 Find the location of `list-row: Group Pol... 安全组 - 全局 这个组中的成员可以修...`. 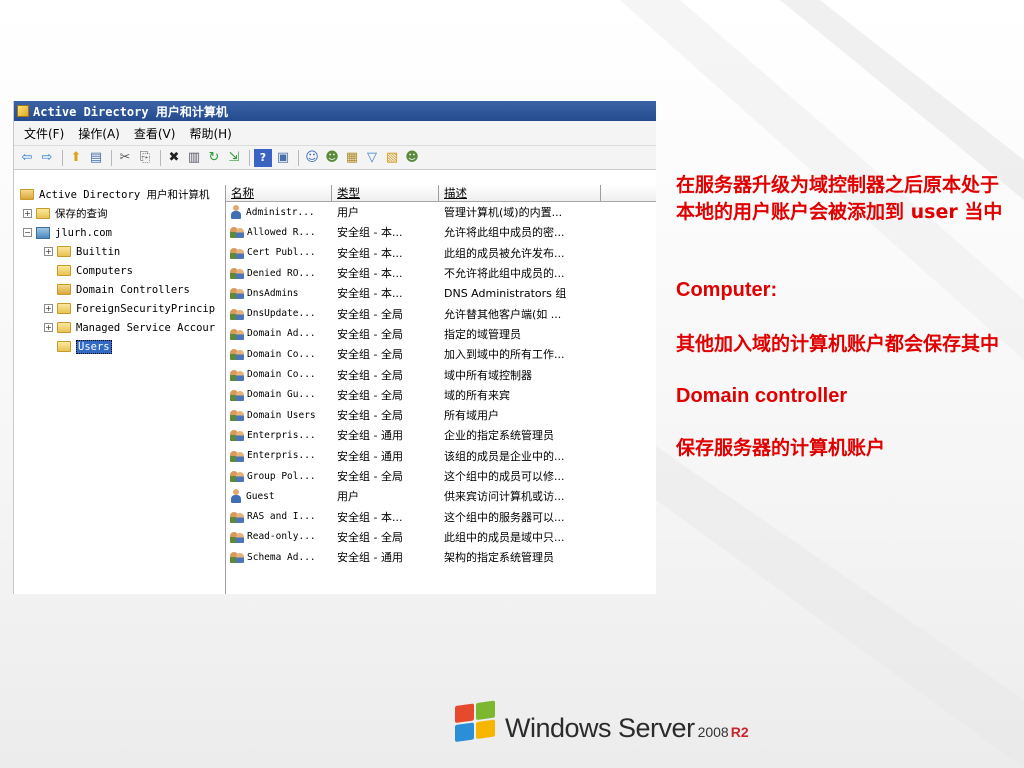

list-row: Group Pol... 安全组 - 全局 这个组中的成员可以修... is located at coordinates (441, 476).